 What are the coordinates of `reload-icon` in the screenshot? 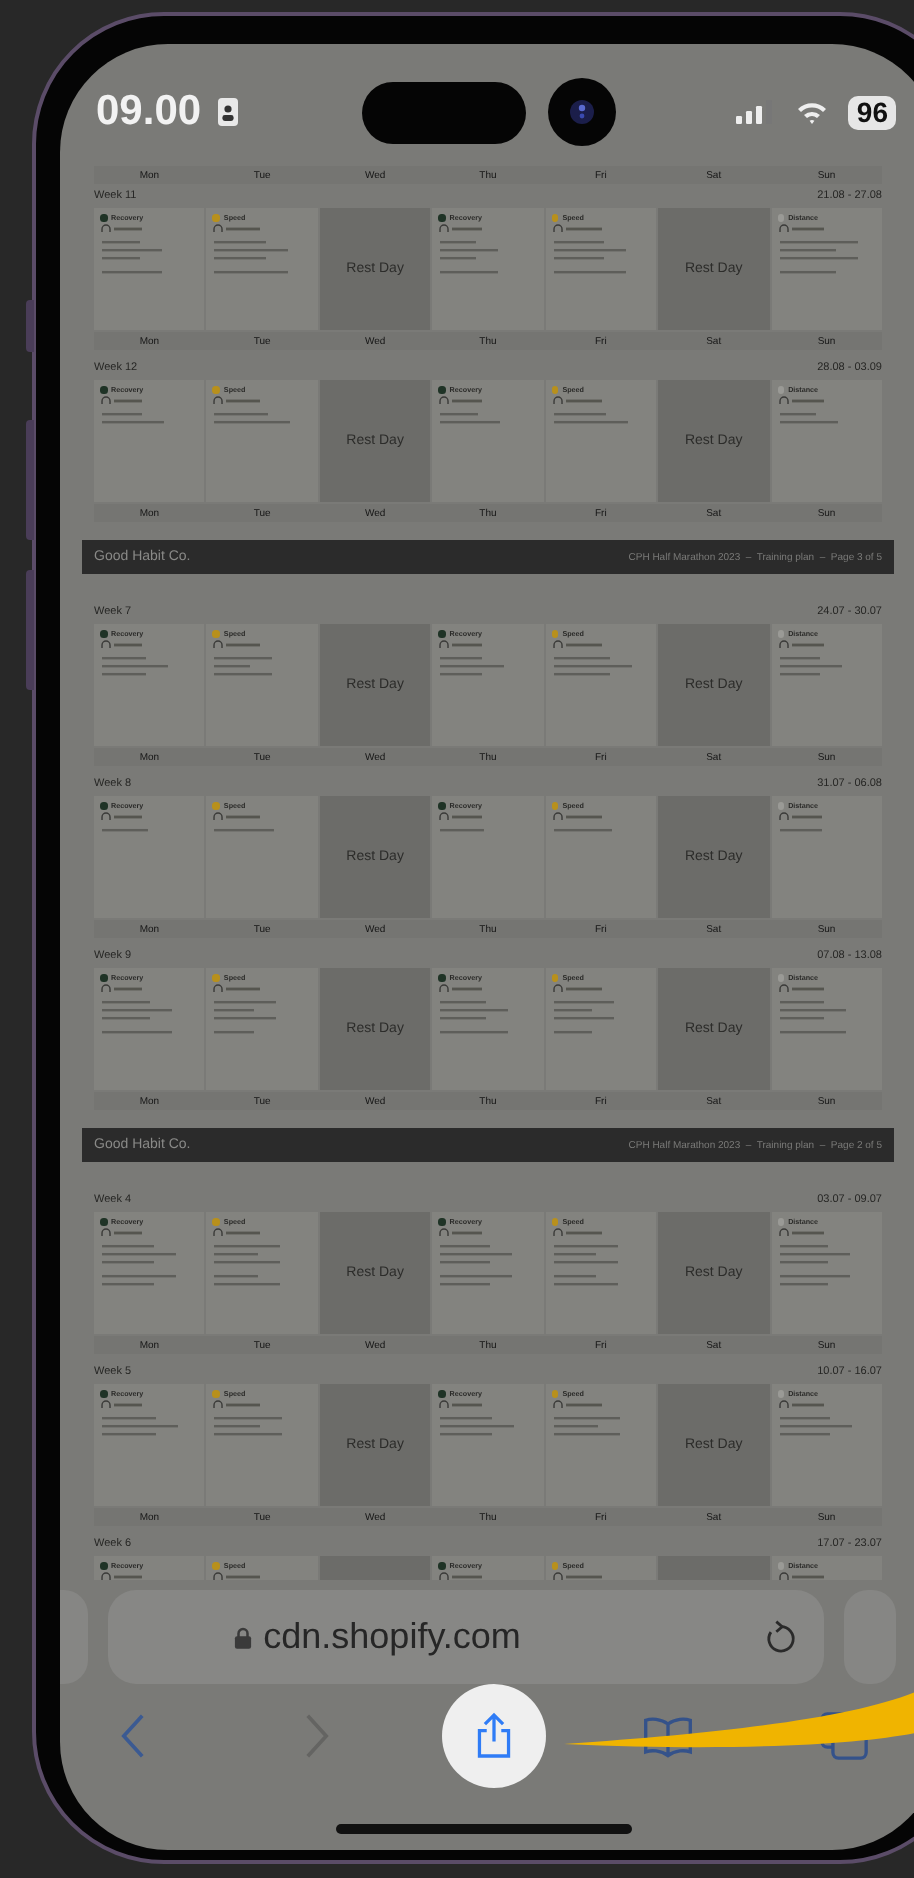 It's located at (781, 1637).